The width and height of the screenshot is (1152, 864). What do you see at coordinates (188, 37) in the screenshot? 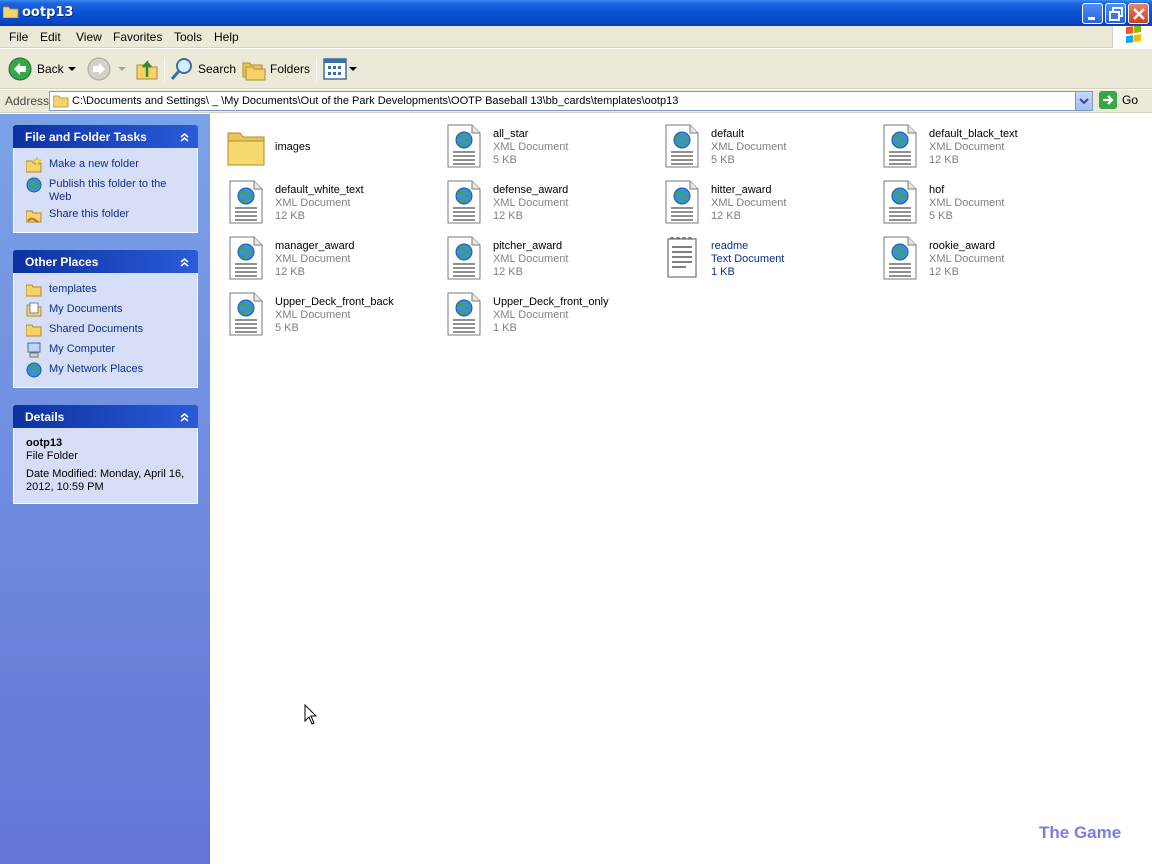
I see `menu-tools: Tools` at bounding box center [188, 37].